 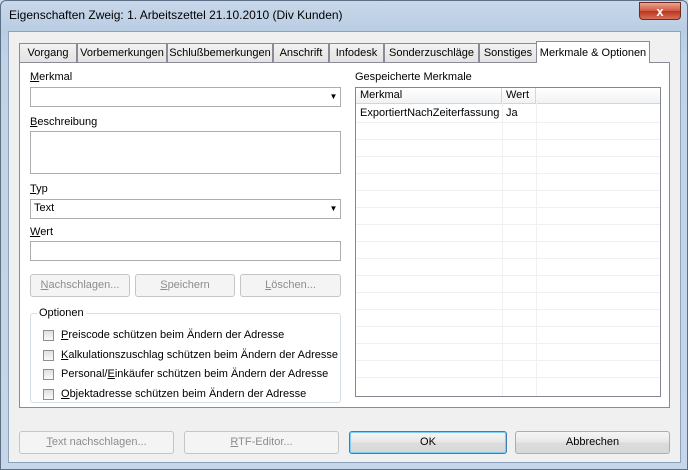 I want to click on tab-infodesk: Infodesk, so click(x=356, y=52).